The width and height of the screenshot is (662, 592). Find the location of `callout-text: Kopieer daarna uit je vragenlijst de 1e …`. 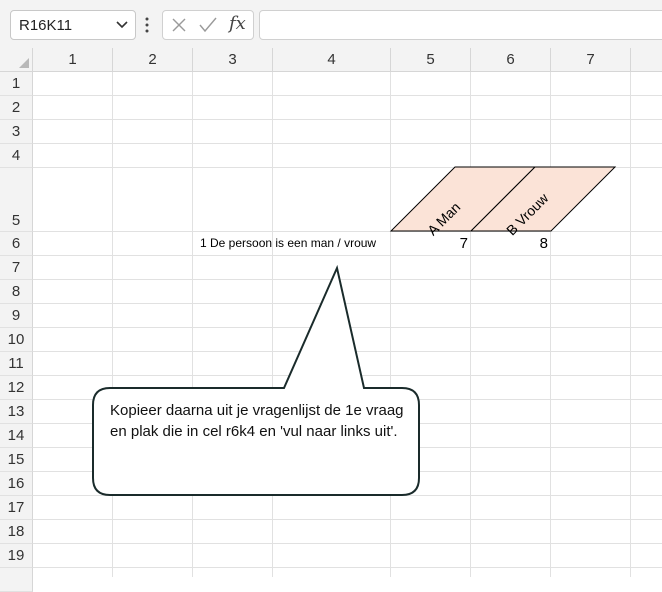

callout-text: Kopieer daarna uit je vragenlijst de 1e … is located at coordinates (257, 421).